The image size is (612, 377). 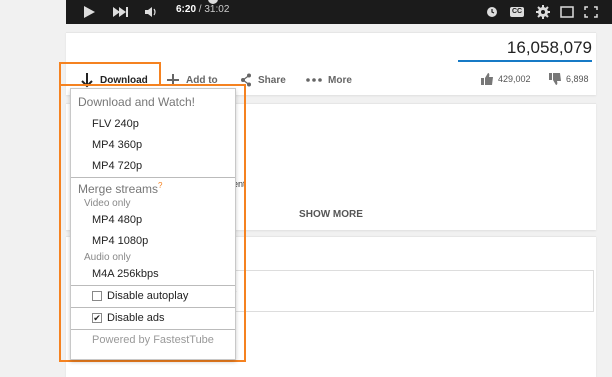 What do you see at coordinates (272, 80) in the screenshot?
I see `share-label: Share` at bounding box center [272, 80].